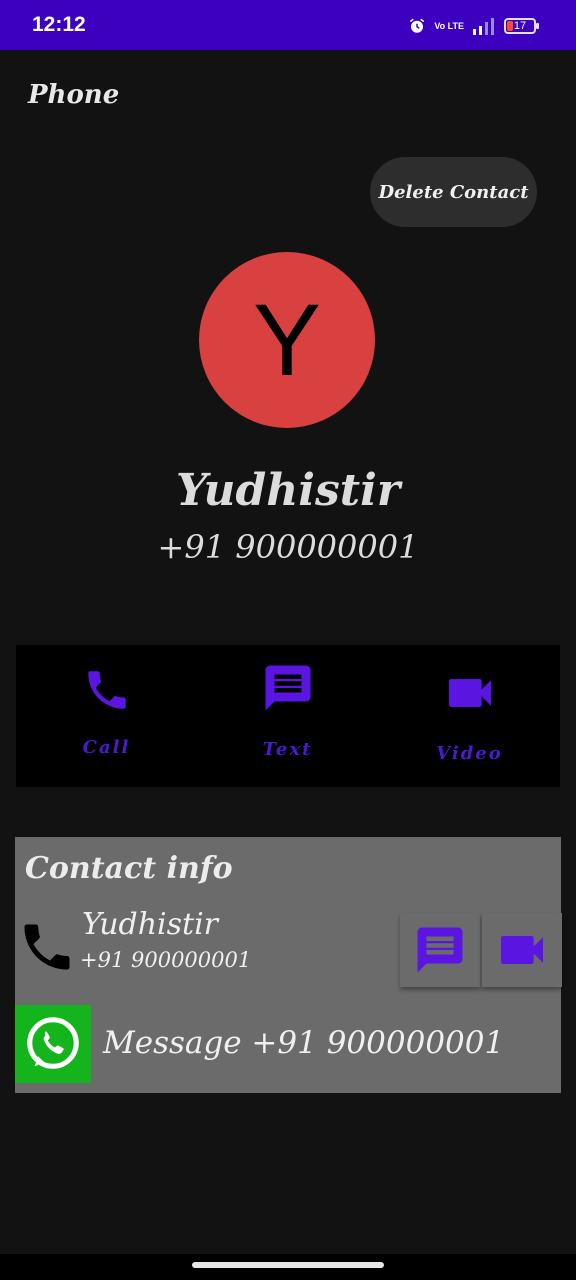 The width and height of the screenshot is (576, 1280). What do you see at coordinates (288, 547) in the screenshot?
I see `contact-number: +91 900000001` at bounding box center [288, 547].